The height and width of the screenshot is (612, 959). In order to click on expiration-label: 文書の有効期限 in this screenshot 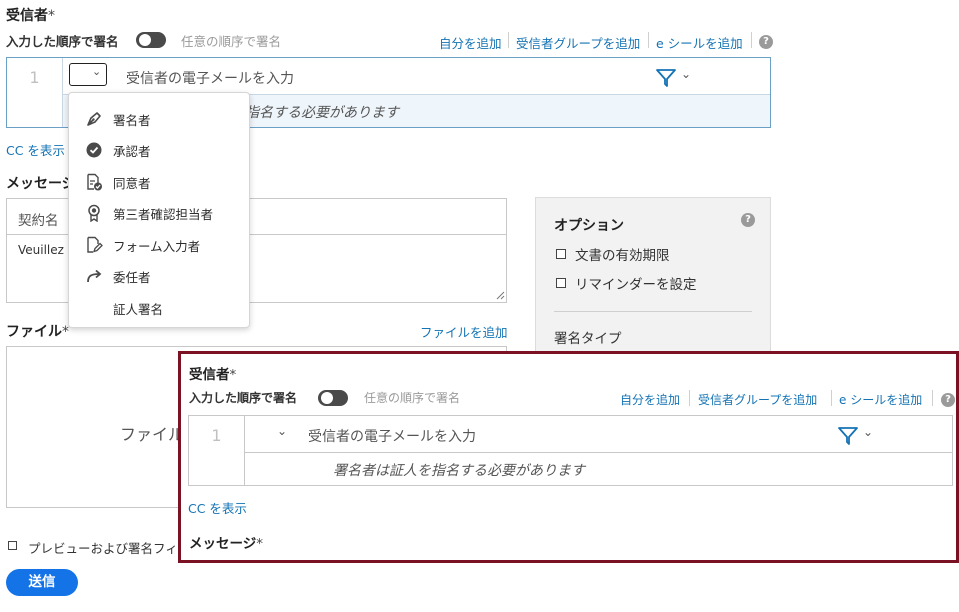, I will do `click(622, 256)`.